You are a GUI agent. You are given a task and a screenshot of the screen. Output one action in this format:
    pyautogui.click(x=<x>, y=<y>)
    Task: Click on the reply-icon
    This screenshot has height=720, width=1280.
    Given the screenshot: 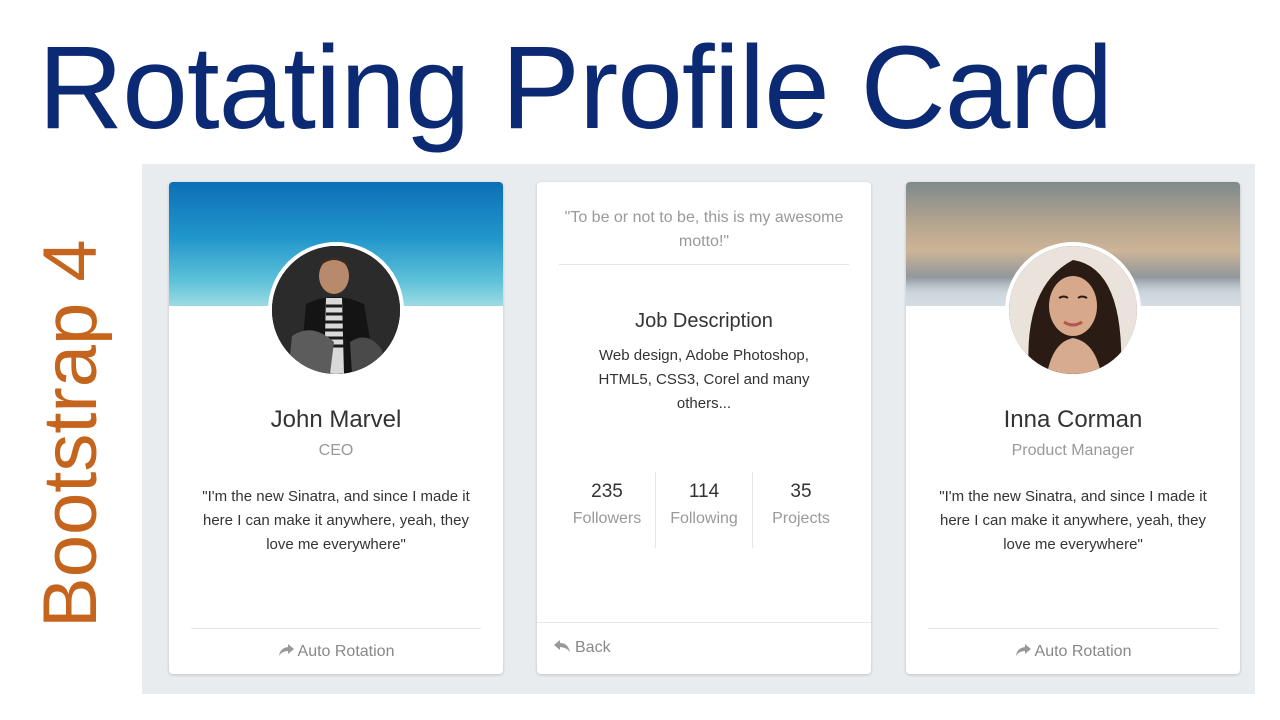 What is the action you would take?
    pyautogui.click(x=562, y=648)
    